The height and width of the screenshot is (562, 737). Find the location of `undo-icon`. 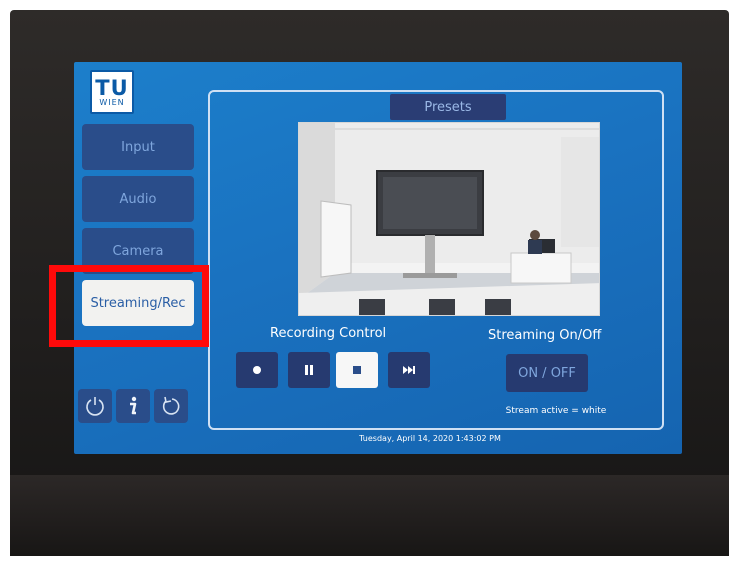

undo-icon is located at coordinates (171, 405).